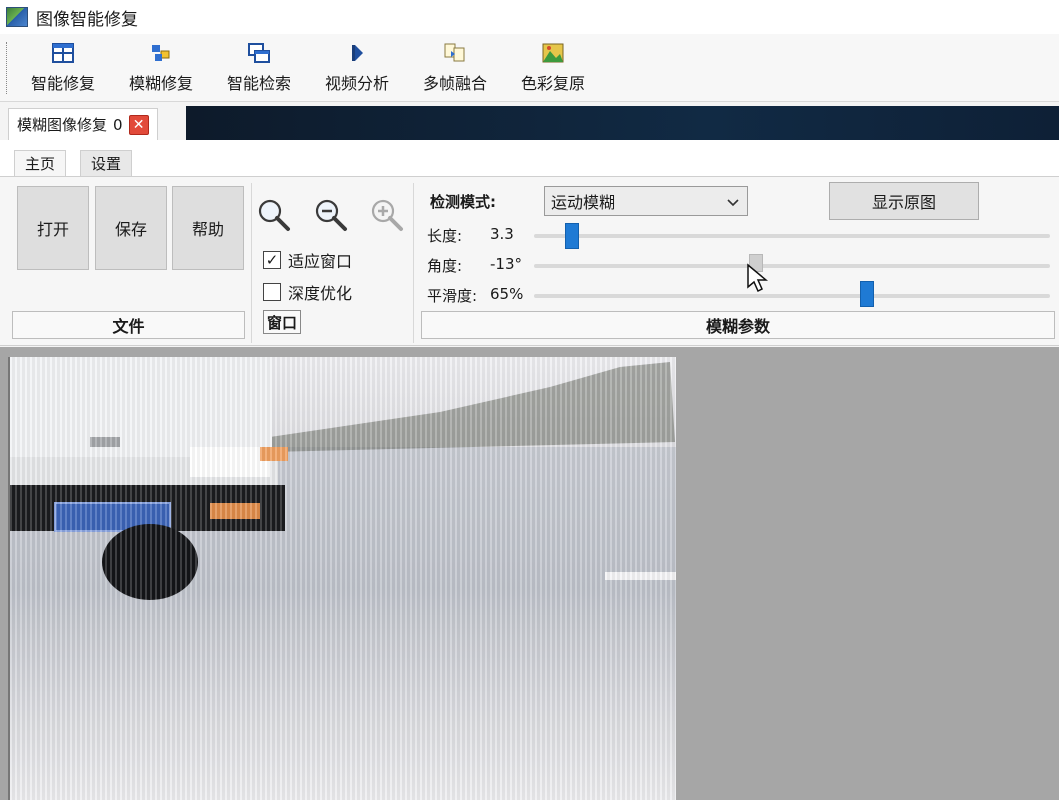  I want to click on deep-optimize-checkbox, so click(272, 292).